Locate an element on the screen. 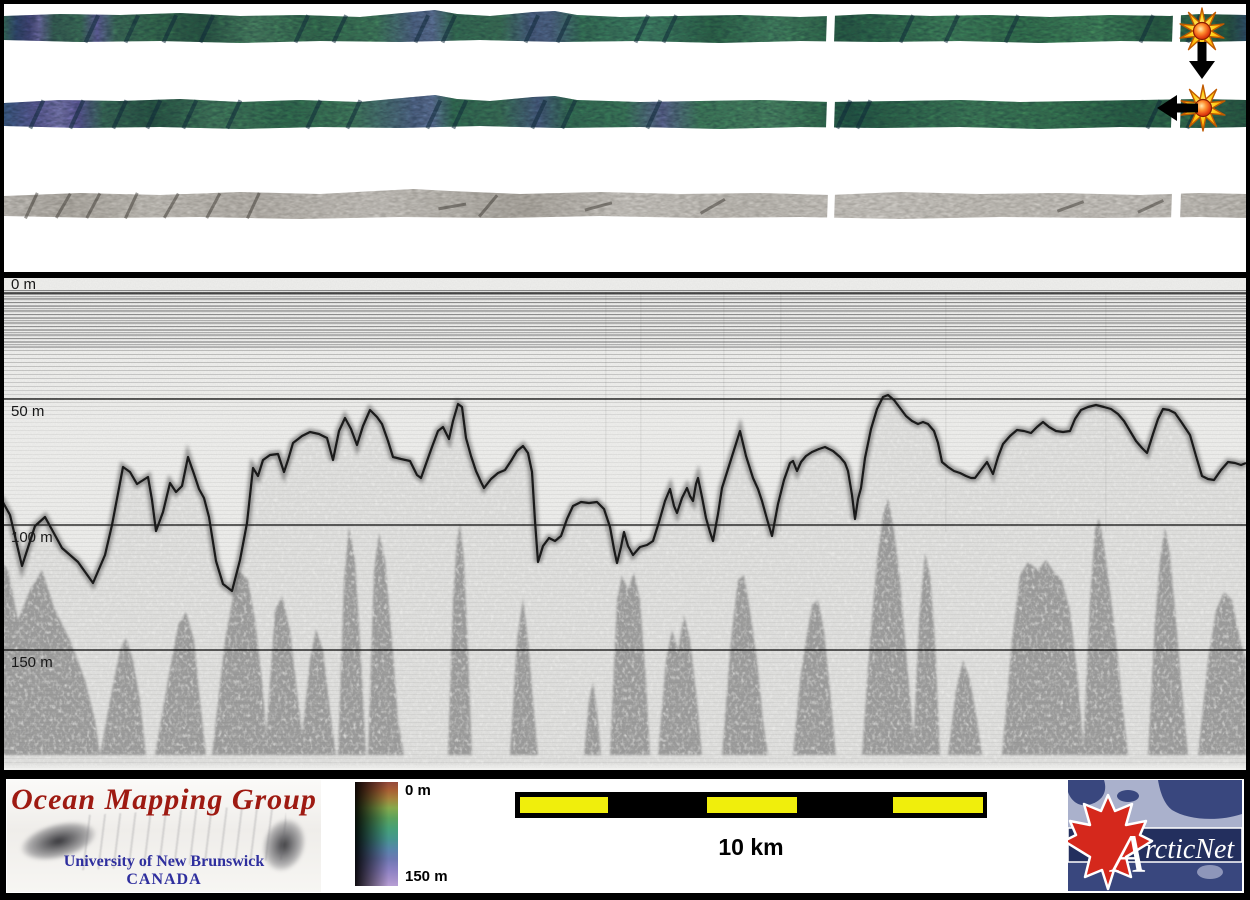 This screenshot has width=1250, height=900. colorbar-top-label: 0 m is located at coordinates (418, 790).